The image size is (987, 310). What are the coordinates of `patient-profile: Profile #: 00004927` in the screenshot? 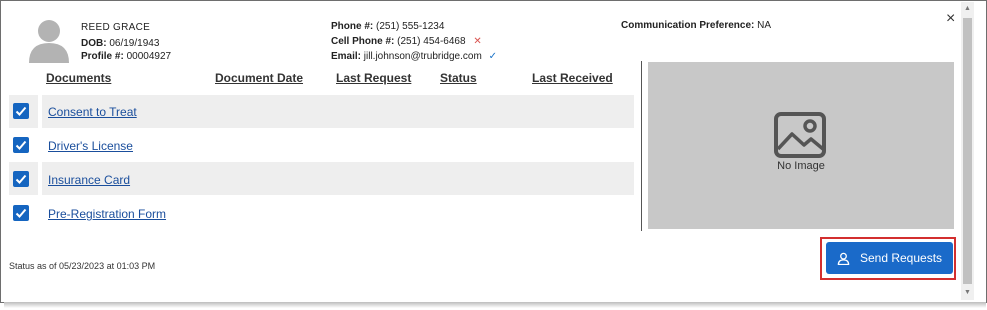 It's located at (126, 56).